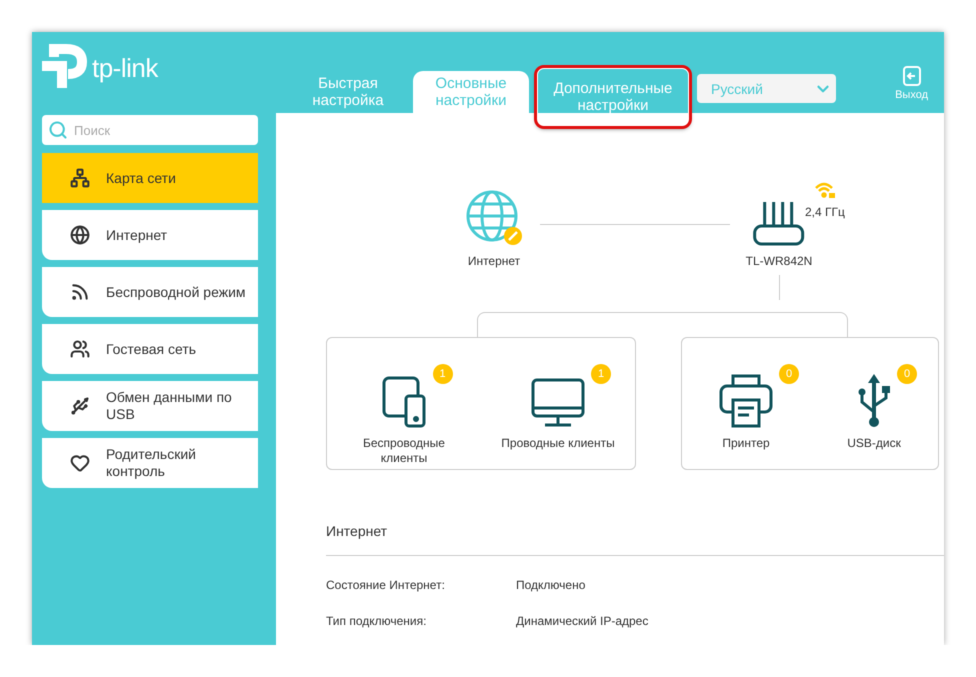 The image size is (976, 677). What do you see at coordinates (779, 261) in the screenshot?
I see `node-label: TL-WR842N` at bounding box center [779, 261].